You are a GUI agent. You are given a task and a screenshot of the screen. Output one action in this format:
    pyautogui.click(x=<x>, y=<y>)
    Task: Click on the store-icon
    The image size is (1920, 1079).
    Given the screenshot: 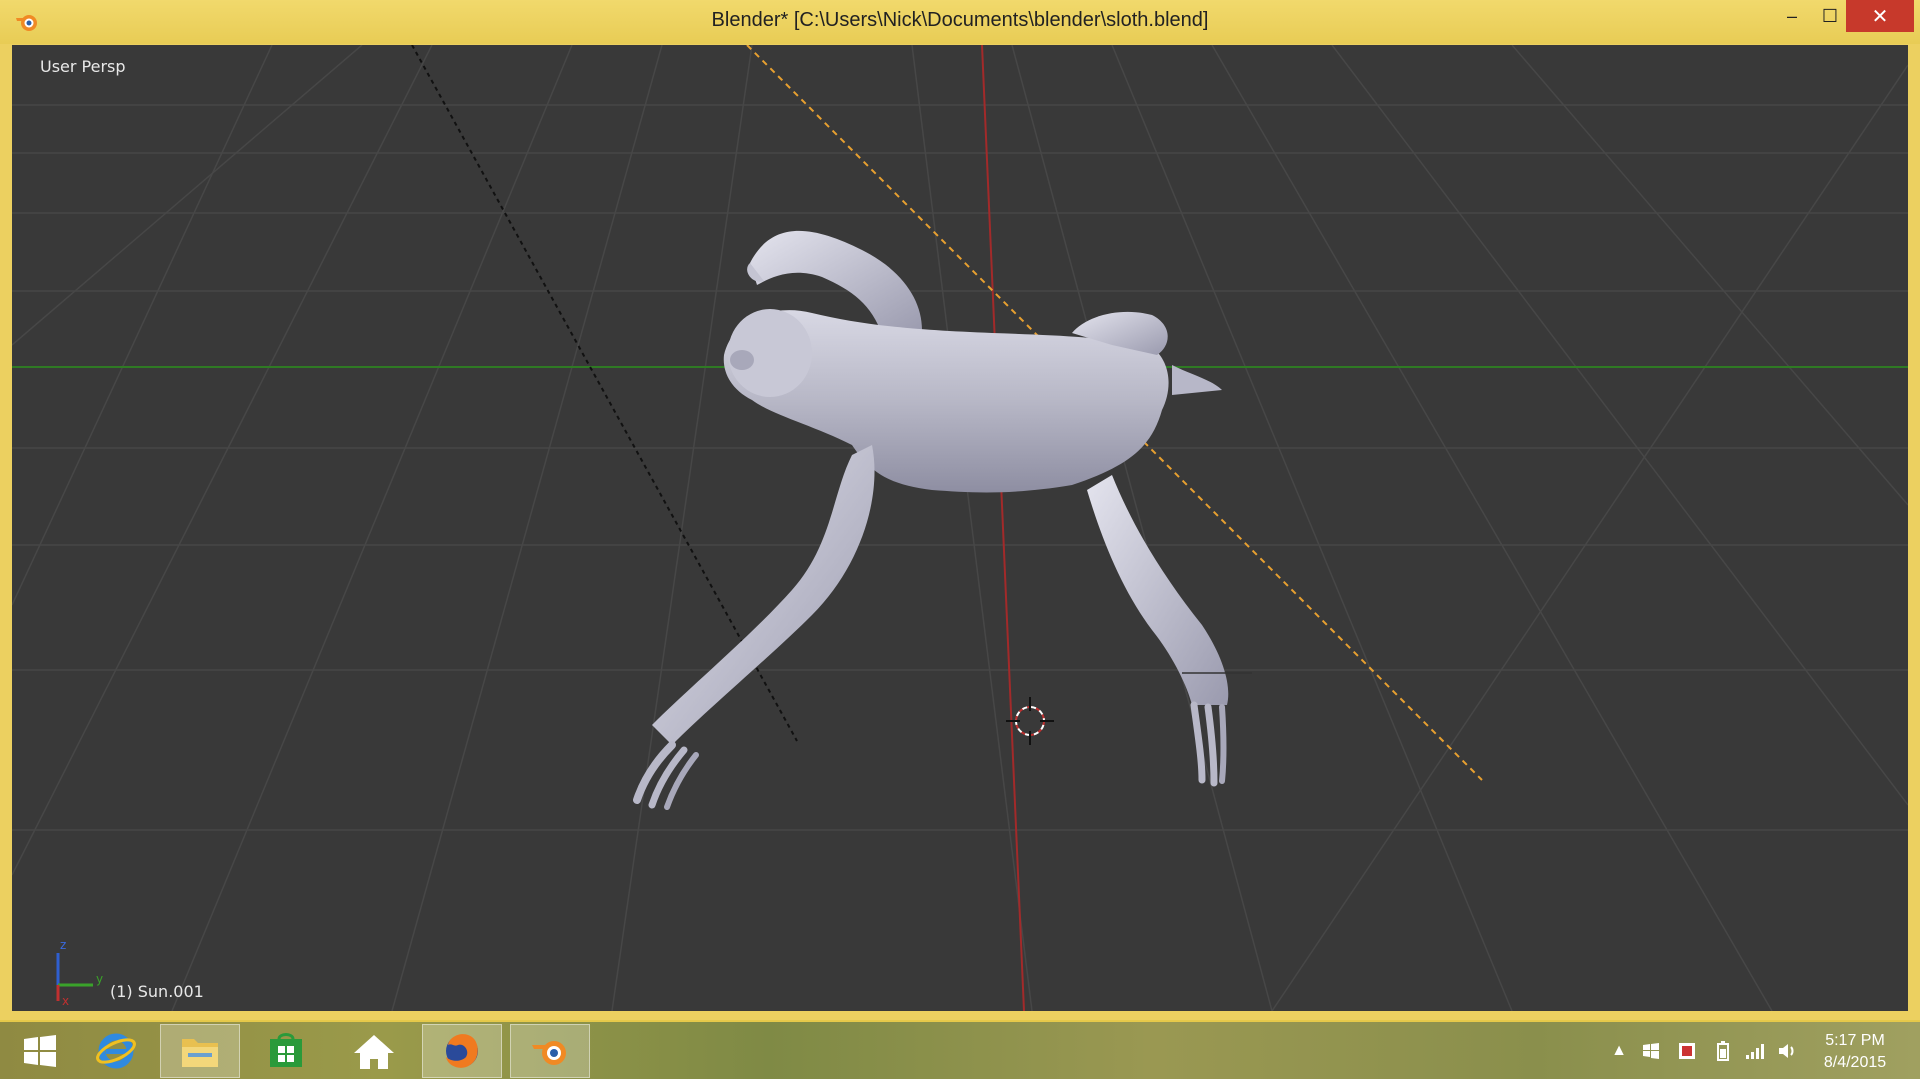 What is the action you would take?
    pyautogui.click(x=286, y=1050)
    